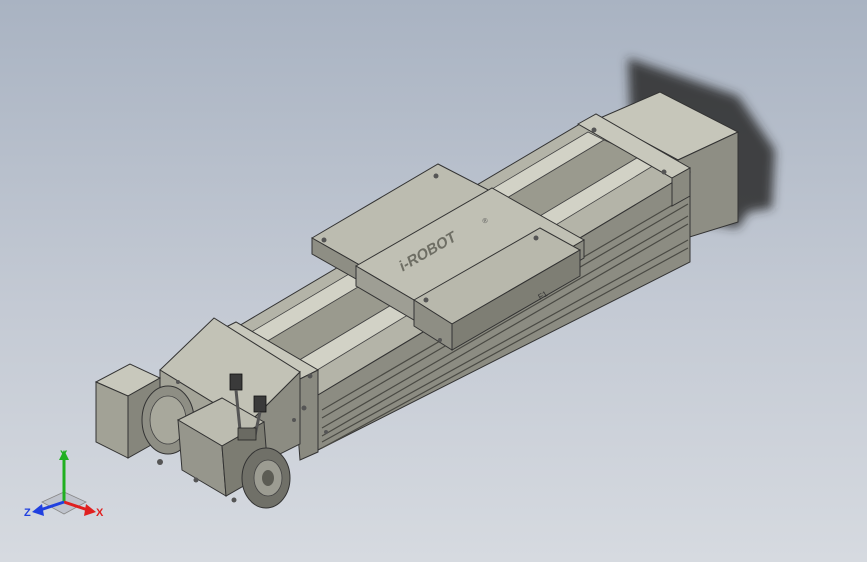 This screenshot has height=562, width=867. What do you see at coordinates (90, 510) in the screenshot?
I see `x-axis-arrowhead` at bounding box center [90, 510].